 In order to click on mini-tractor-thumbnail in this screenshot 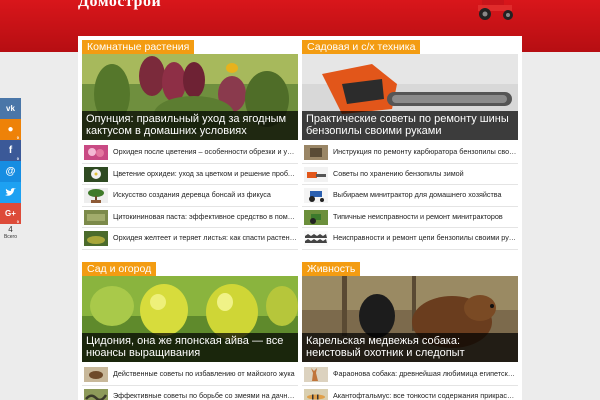, I will do `click(316, 195)`.